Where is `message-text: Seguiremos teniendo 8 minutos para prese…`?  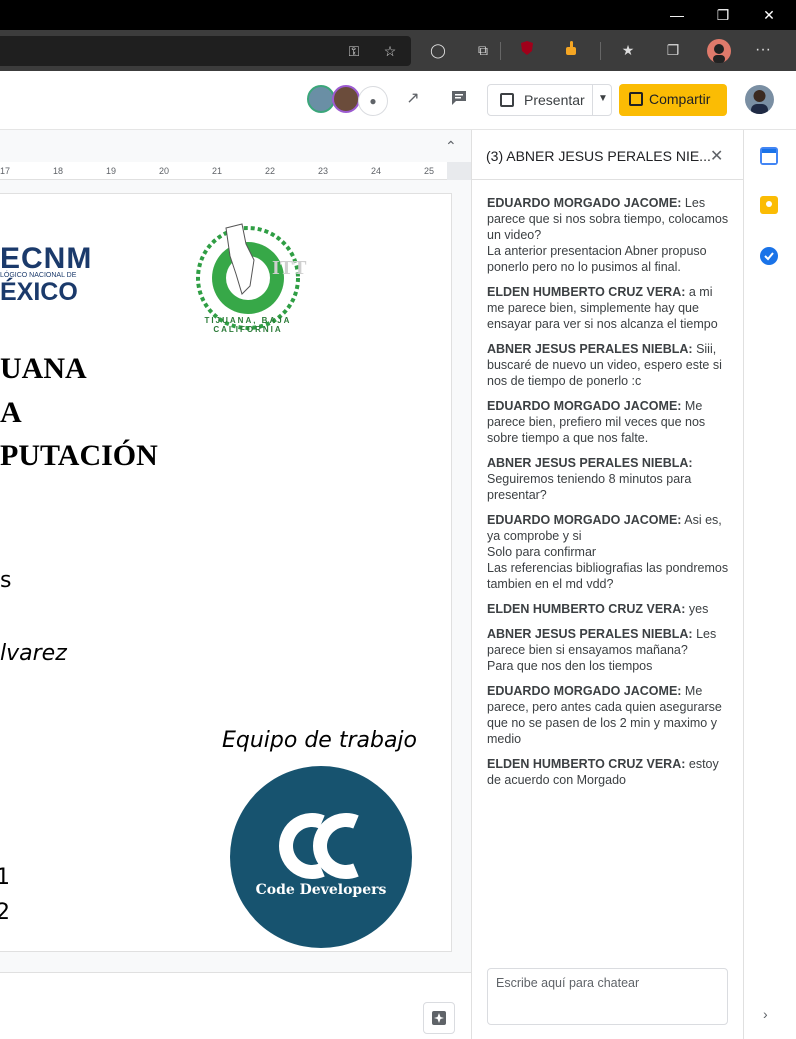
message-text: Seguiremos teniendo 8 minutos para prese… is located at coordinates (589, 487).